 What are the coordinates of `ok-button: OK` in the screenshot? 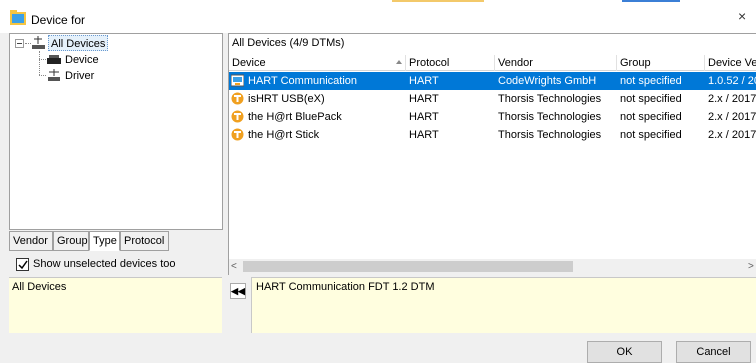 It's located at (624, 352).